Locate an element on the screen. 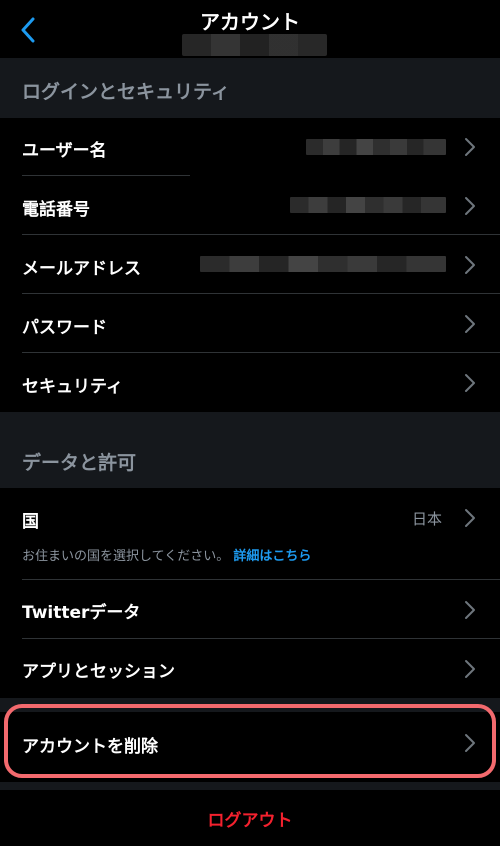  section-title: ログインとセキュリティ is located at coordinates (126, 92).